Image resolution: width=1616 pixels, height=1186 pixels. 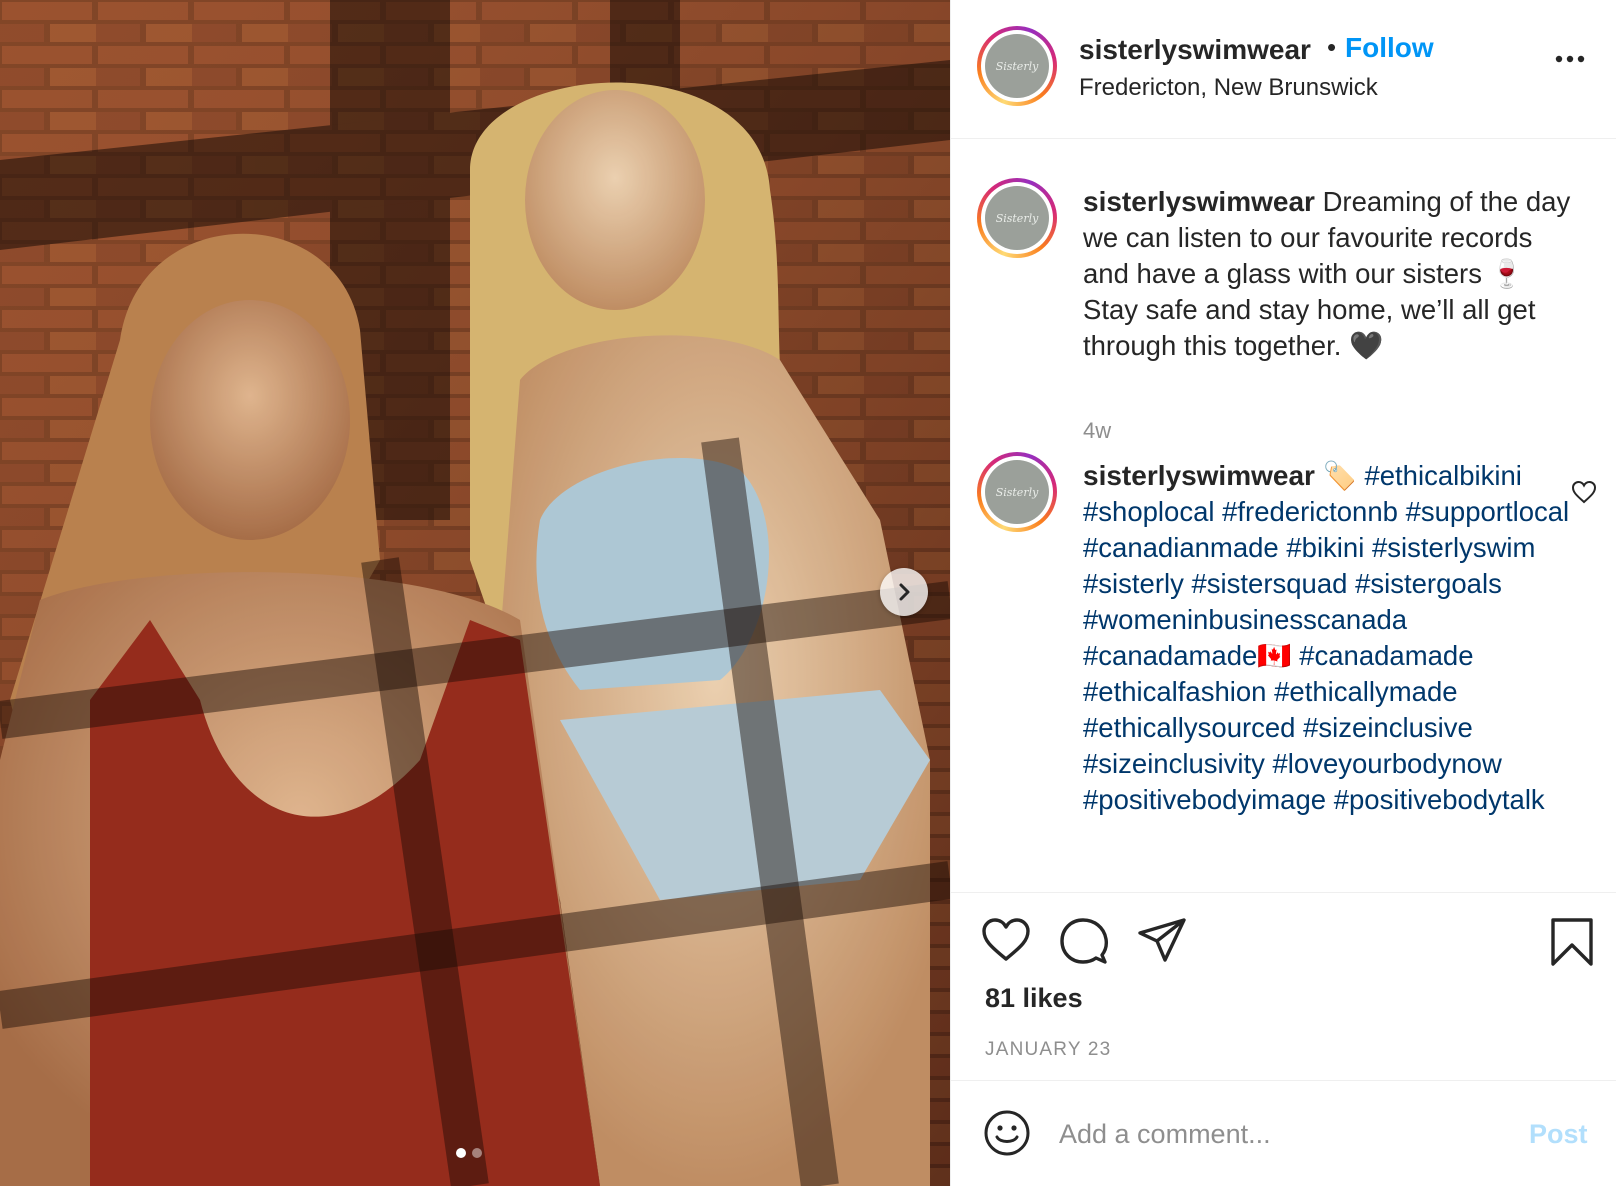 What do you see at coordinates (461, 1153) in the screenshot?
I see `carousel-dot-active` at bounding box center [461, 1153].